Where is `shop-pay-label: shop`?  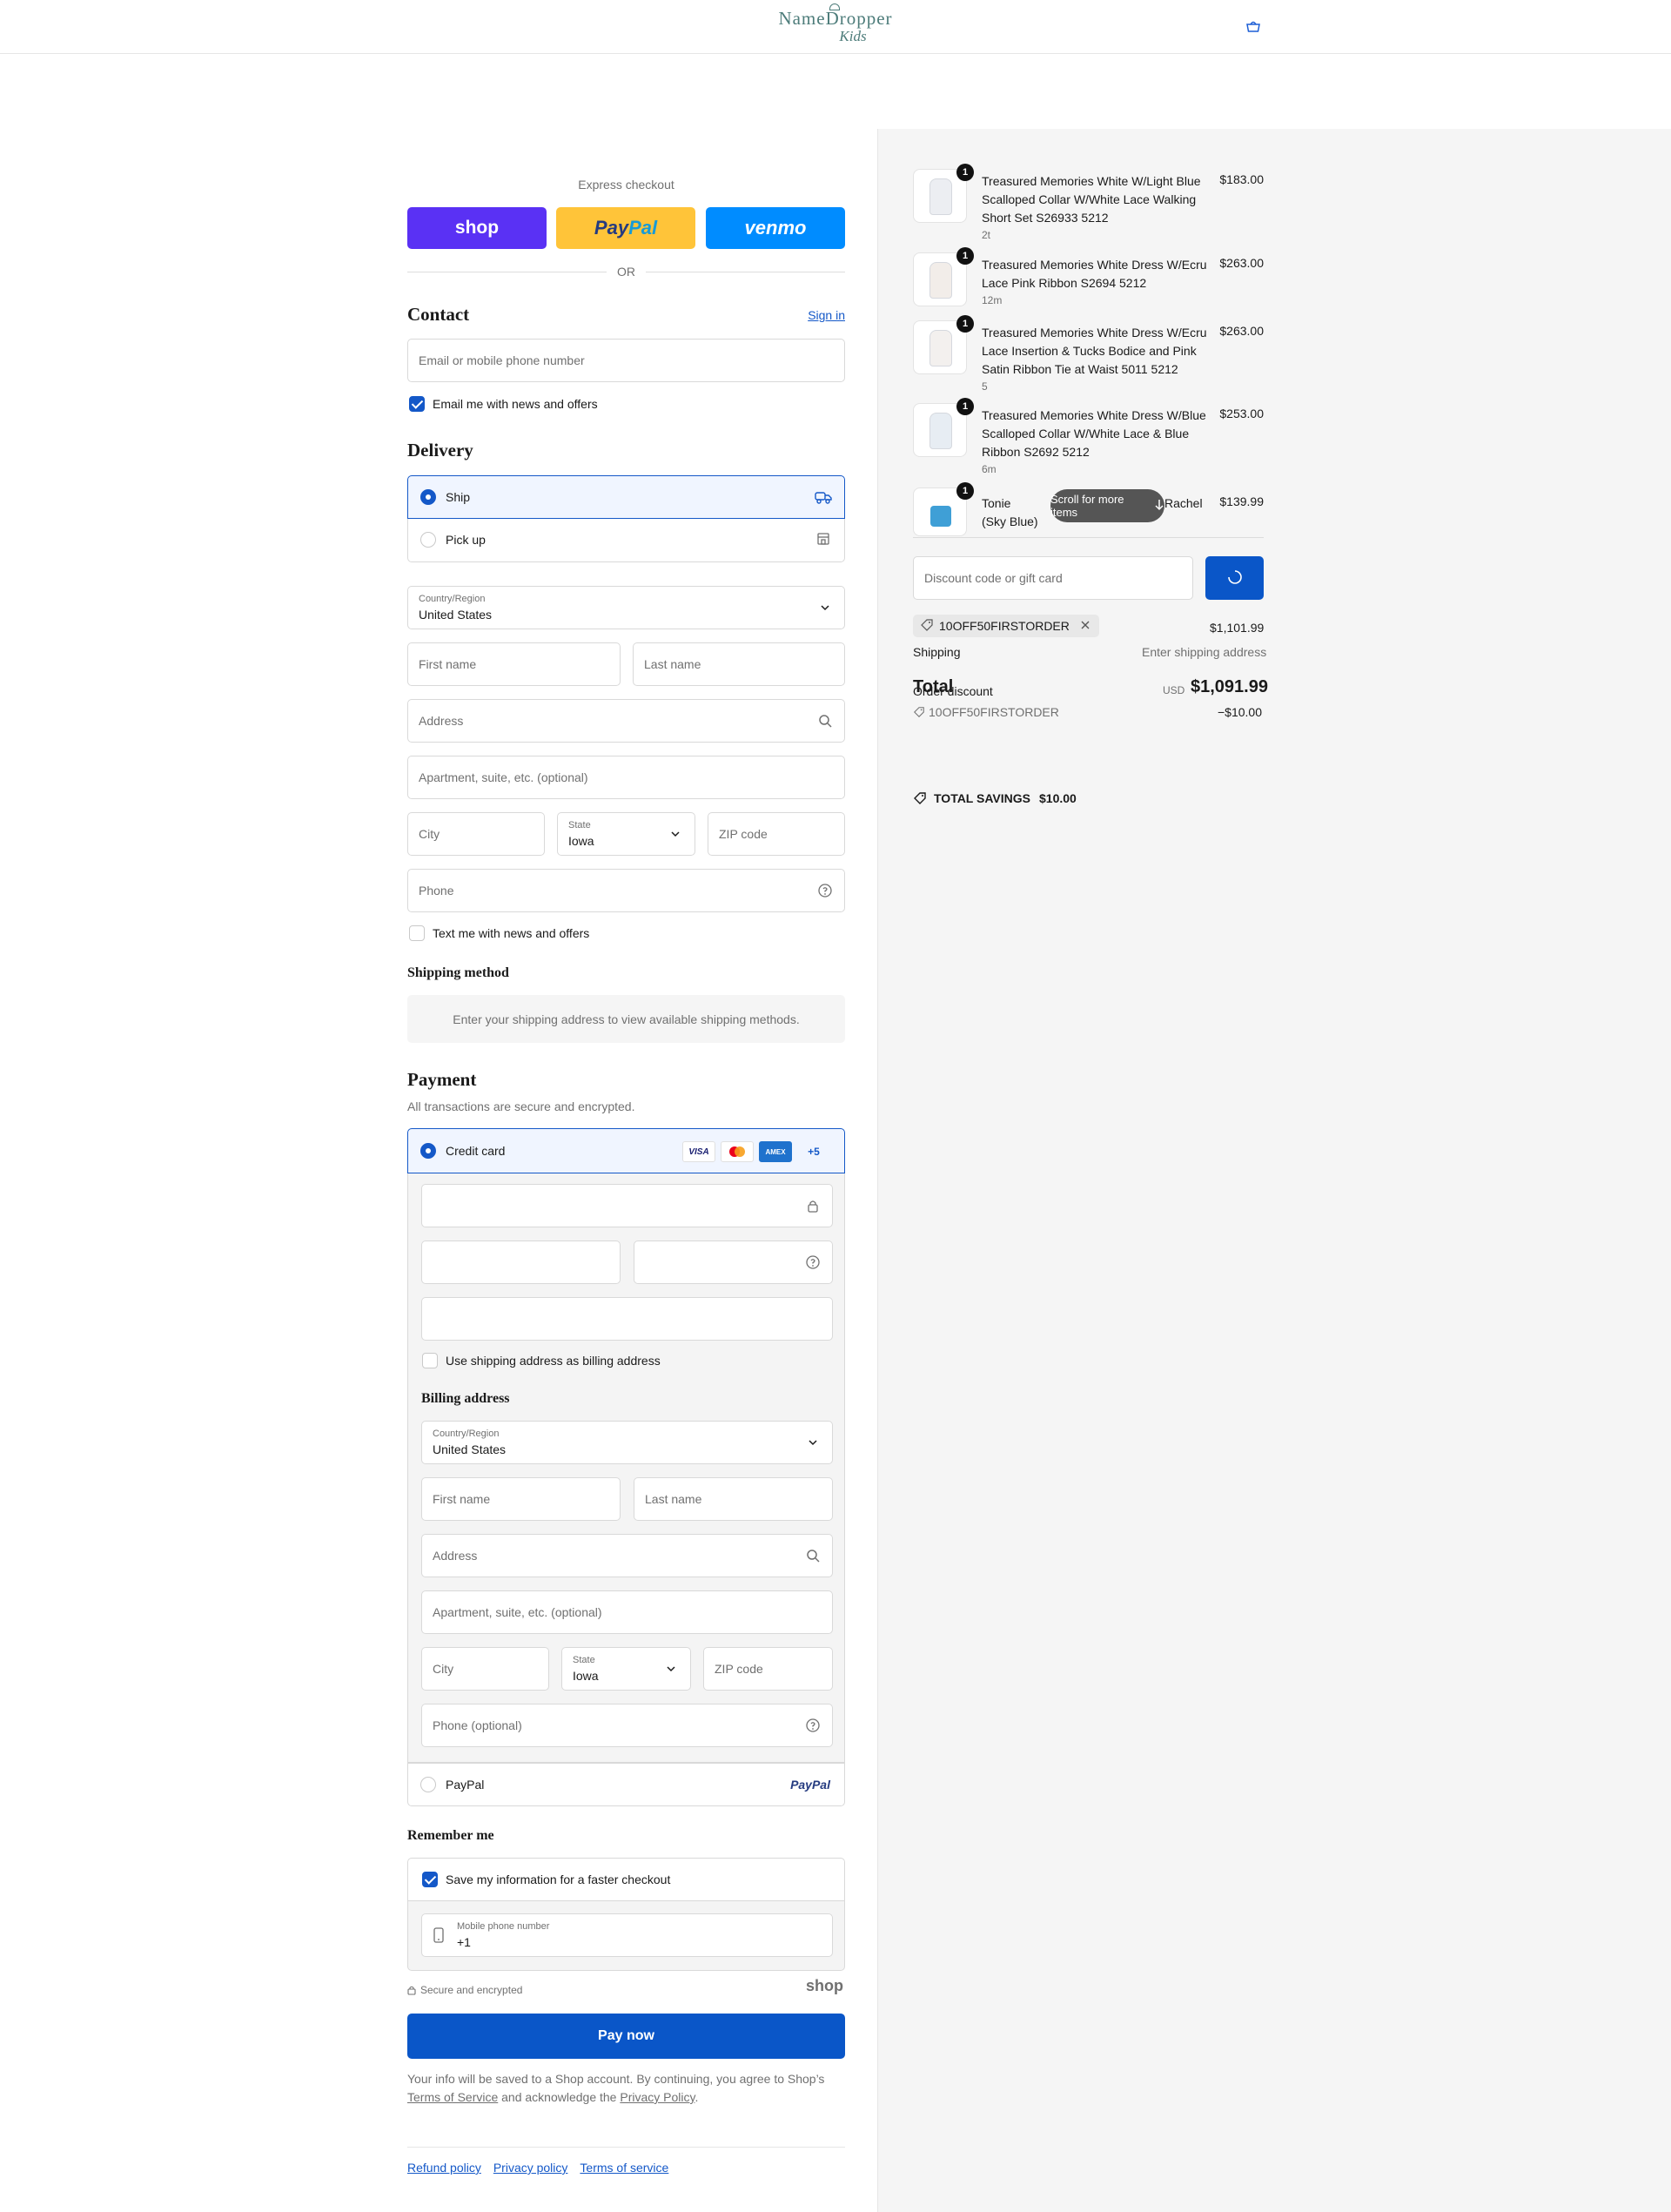 shop-pay-label: shop is located at coordinates (477, 228).